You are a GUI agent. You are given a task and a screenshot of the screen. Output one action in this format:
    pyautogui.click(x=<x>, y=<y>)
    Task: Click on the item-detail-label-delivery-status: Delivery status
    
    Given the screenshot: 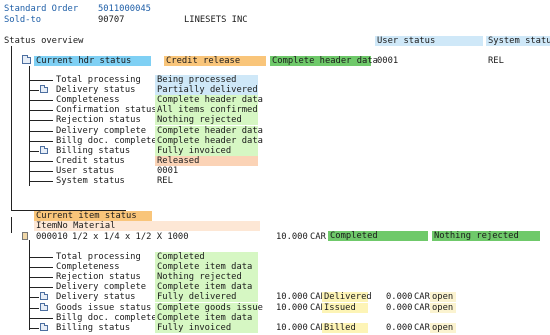 What is the action you would take?
    pyautogui.click(x=96, y=297)
    